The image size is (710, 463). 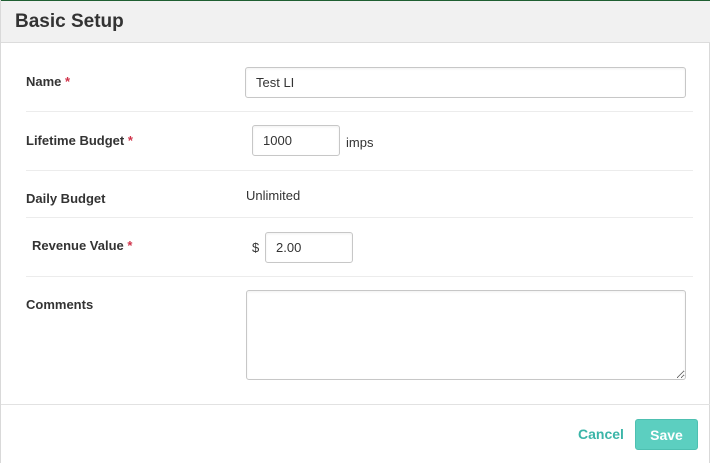 I want to click on daily-budget-label-text: Daily Budget, so click(x=66, y=198).